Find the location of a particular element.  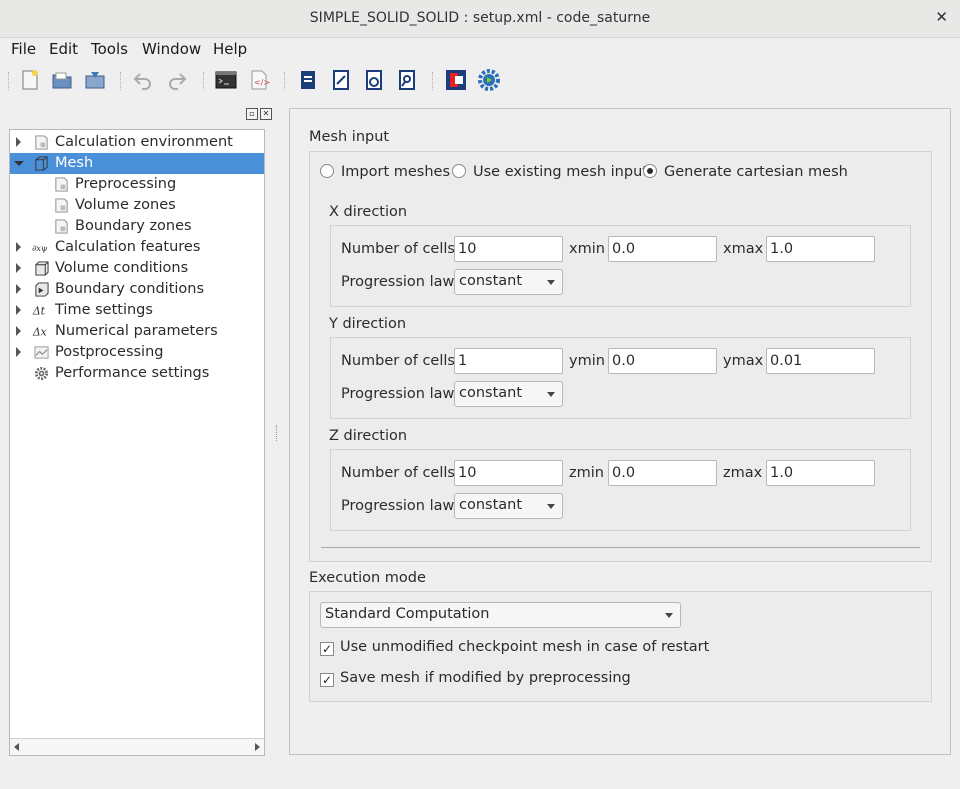

run-gear-icon is located at coordinates (489, 80).